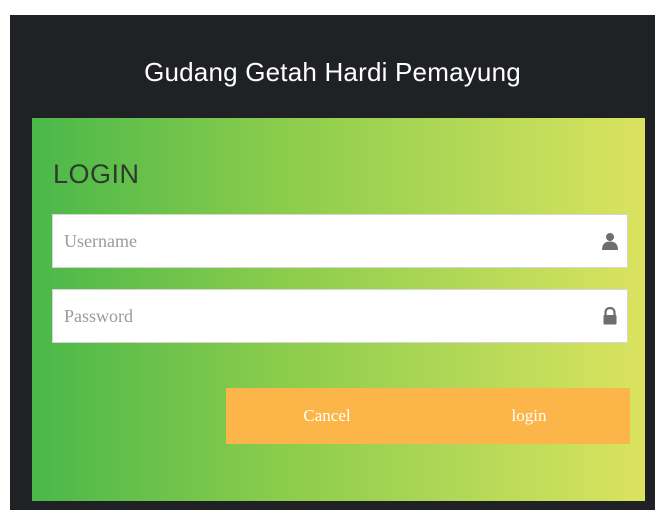 The image size is (655, 517). What do you see at coordinates (96, 174) in the screenshot?
I see `login-heading: LOGIN` at bounding box center [96, 174].